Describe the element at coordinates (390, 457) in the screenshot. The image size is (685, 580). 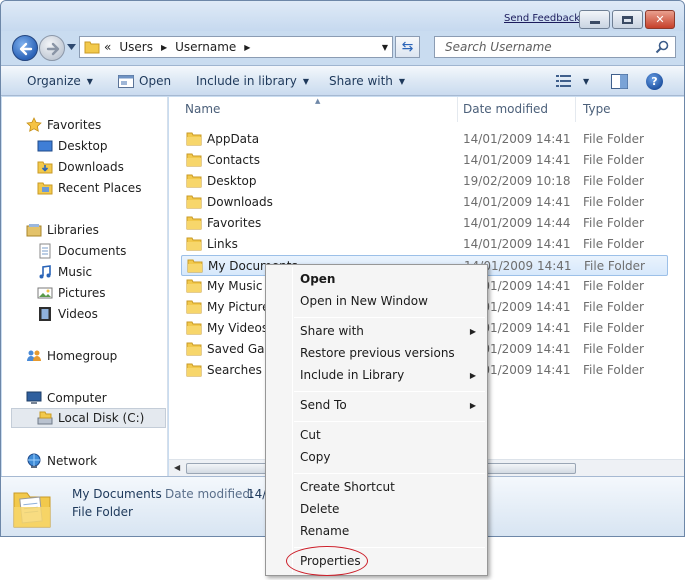
I see `menu-copy: Copy` at that location.